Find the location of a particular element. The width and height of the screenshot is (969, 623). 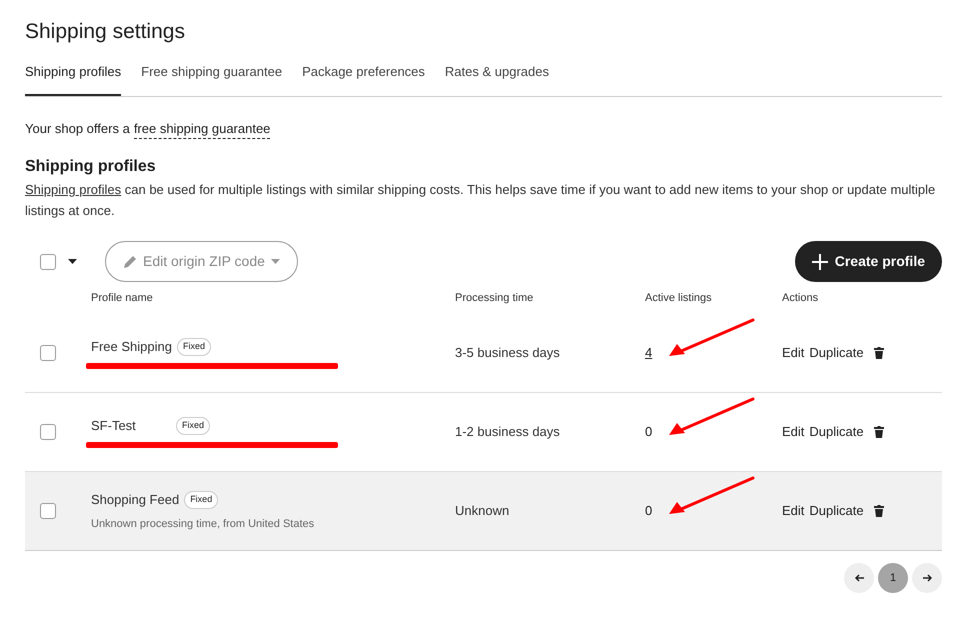

processing-time: 3-5 business days is located at coordinates (508, 353).